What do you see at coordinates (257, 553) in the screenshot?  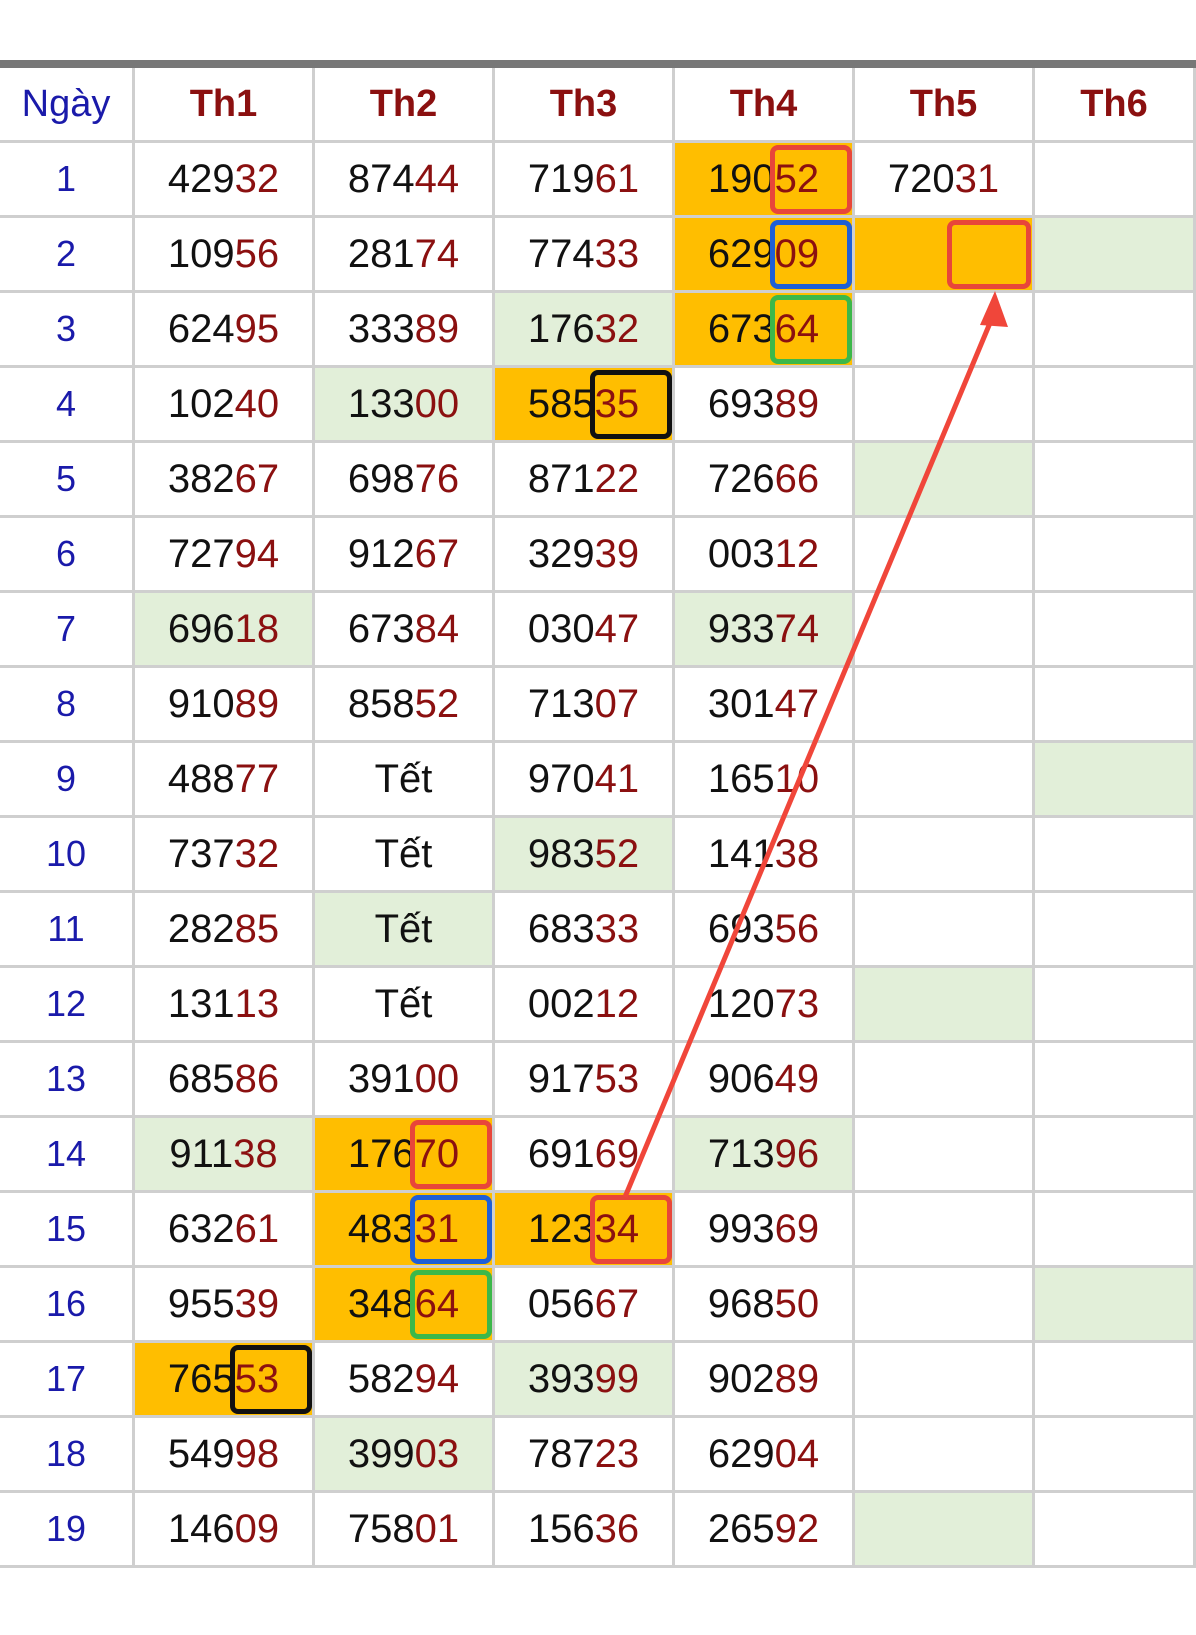 I see `number-last-two: 94` at bounding box center [257, 553].